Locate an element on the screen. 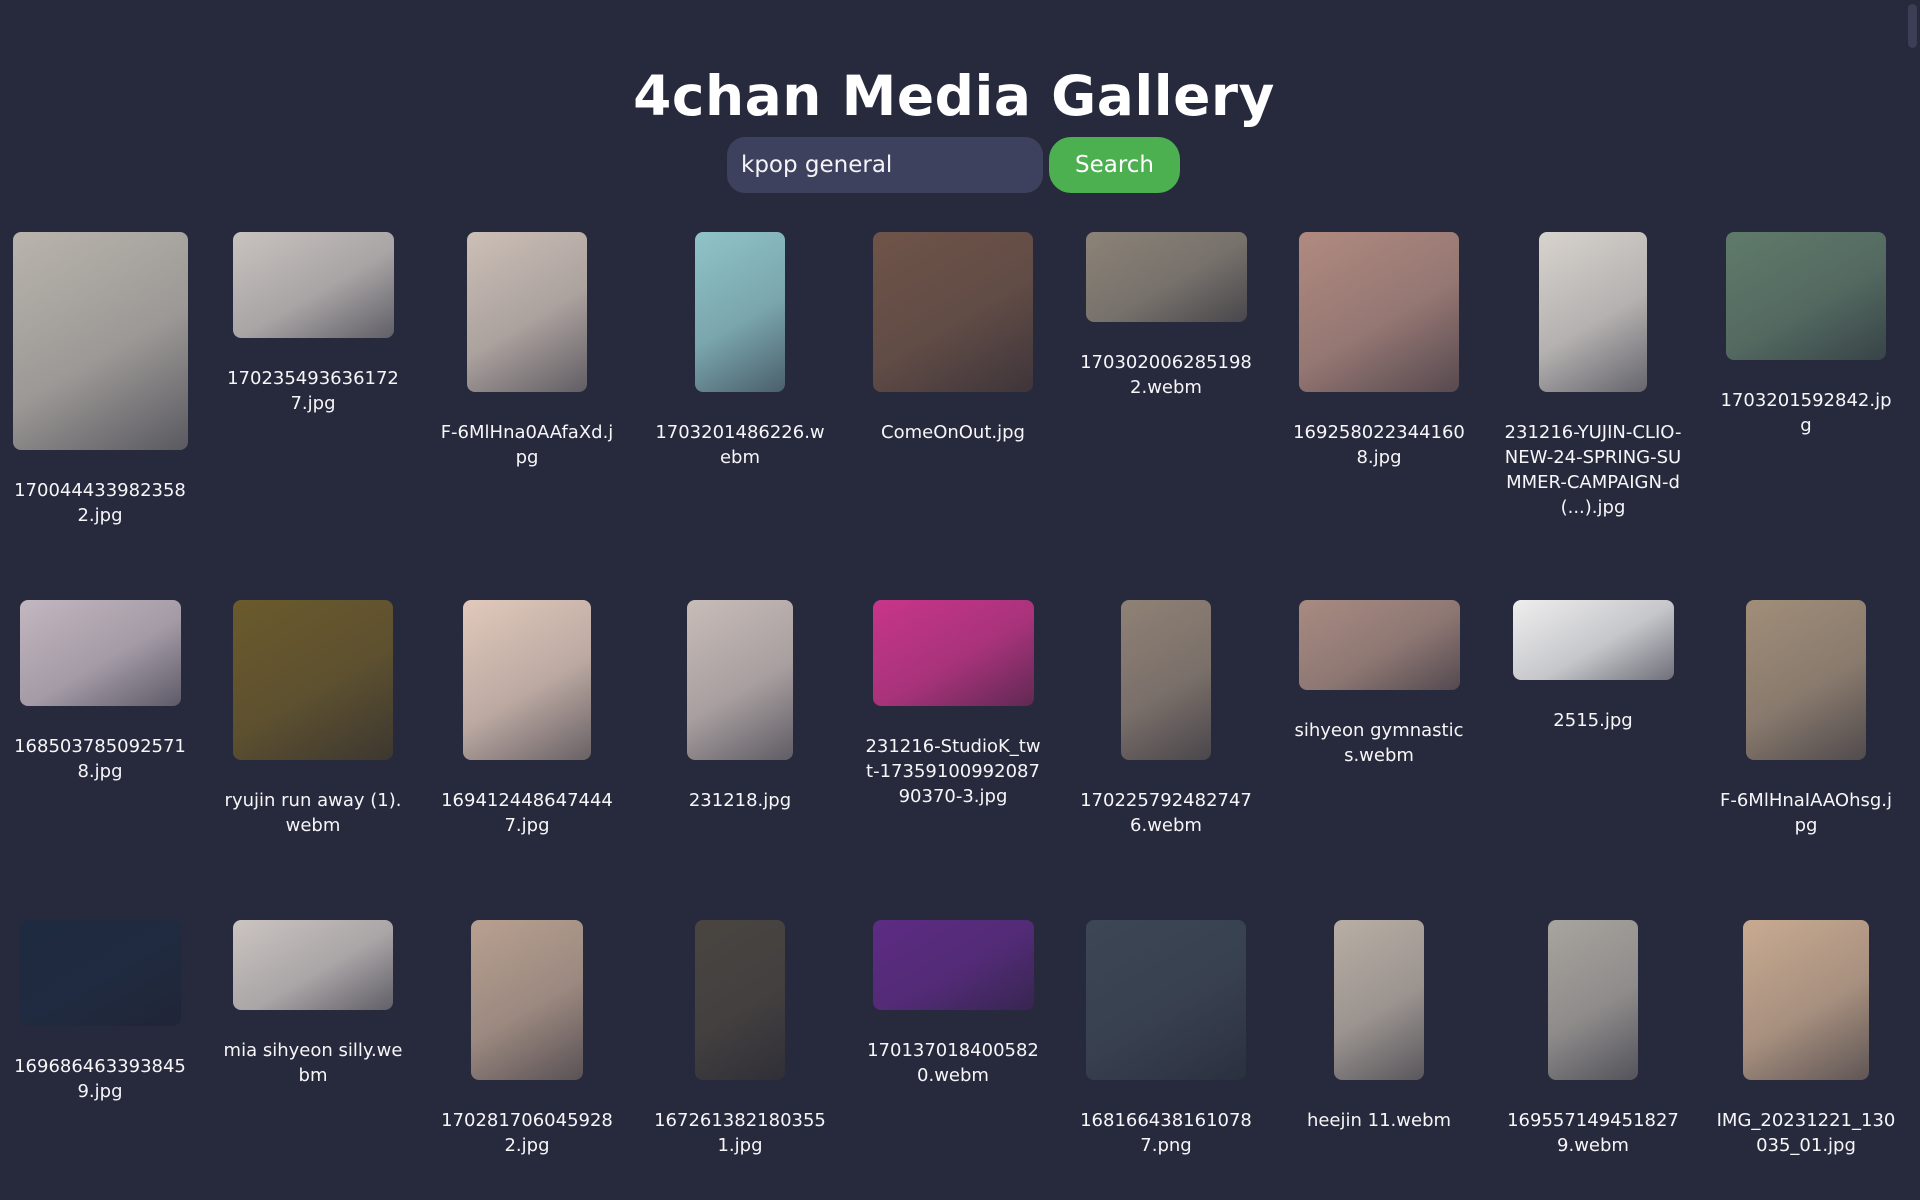 This screenshot has width=1920, height=1200. gallery-item: 1703020062851982.webm is located at coordinates (1166, 316).